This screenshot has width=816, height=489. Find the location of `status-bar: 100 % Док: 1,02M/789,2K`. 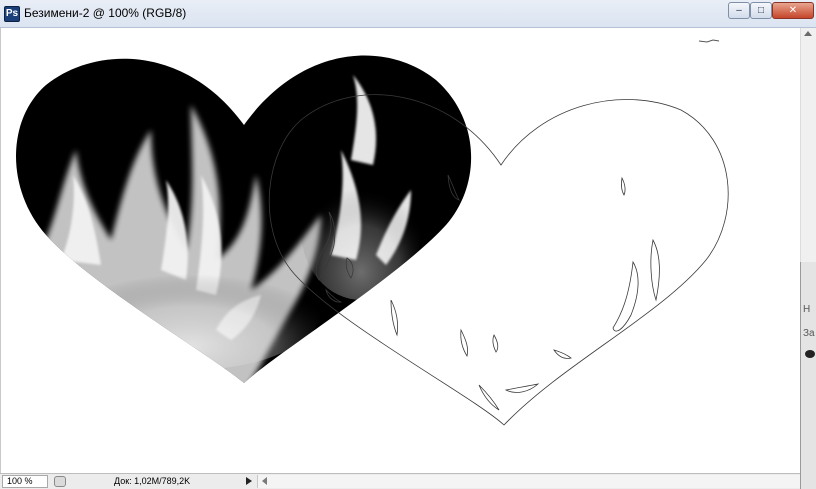

status-bar: 100 % Док: 1,02M/789,2K is located at coordinates (400, 481).